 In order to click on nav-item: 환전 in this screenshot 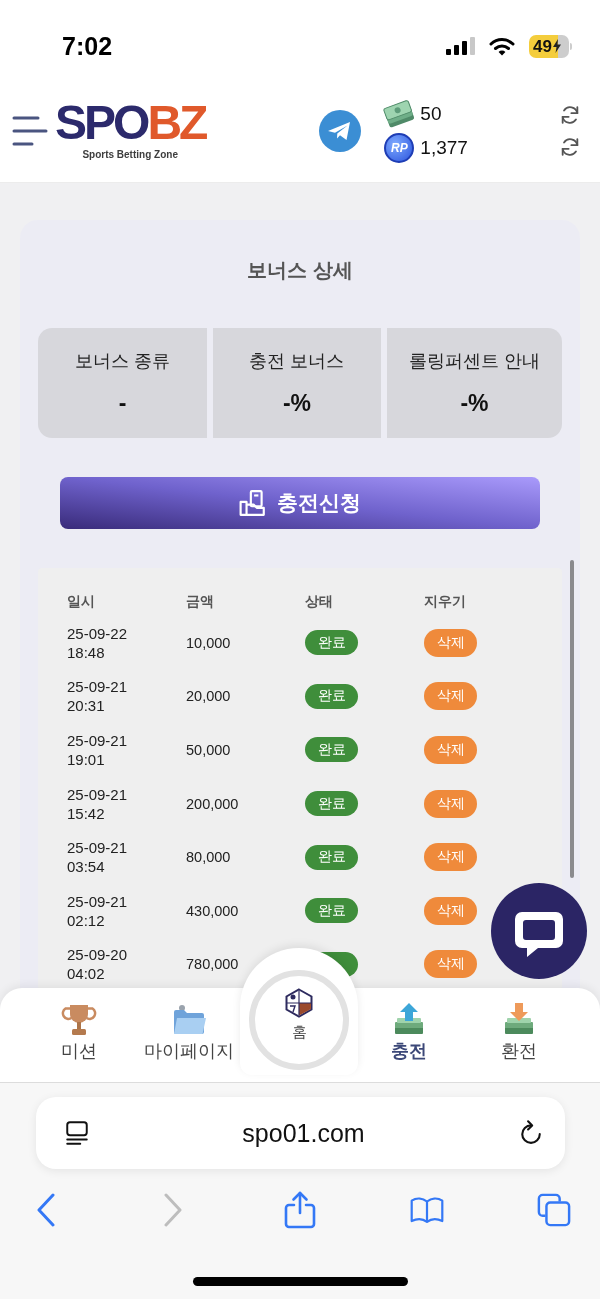, I will do `click(519, 1025)`.